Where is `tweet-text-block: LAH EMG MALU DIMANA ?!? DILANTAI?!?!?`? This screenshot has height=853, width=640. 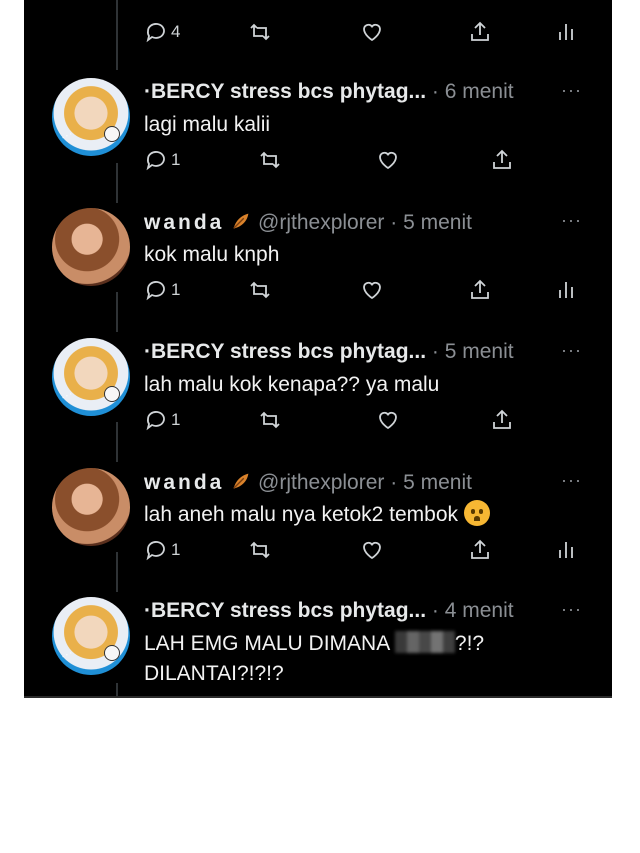
tweet-text-block: LAH EMG MALU DIMANA ?!? DILANTAI?!?!? is located at coordinates (359, 659).